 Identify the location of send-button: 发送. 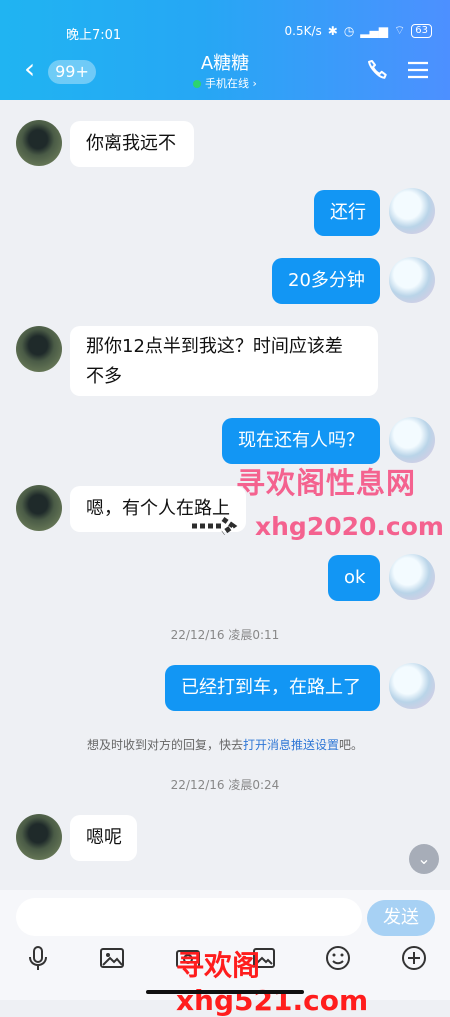
(401, 918).